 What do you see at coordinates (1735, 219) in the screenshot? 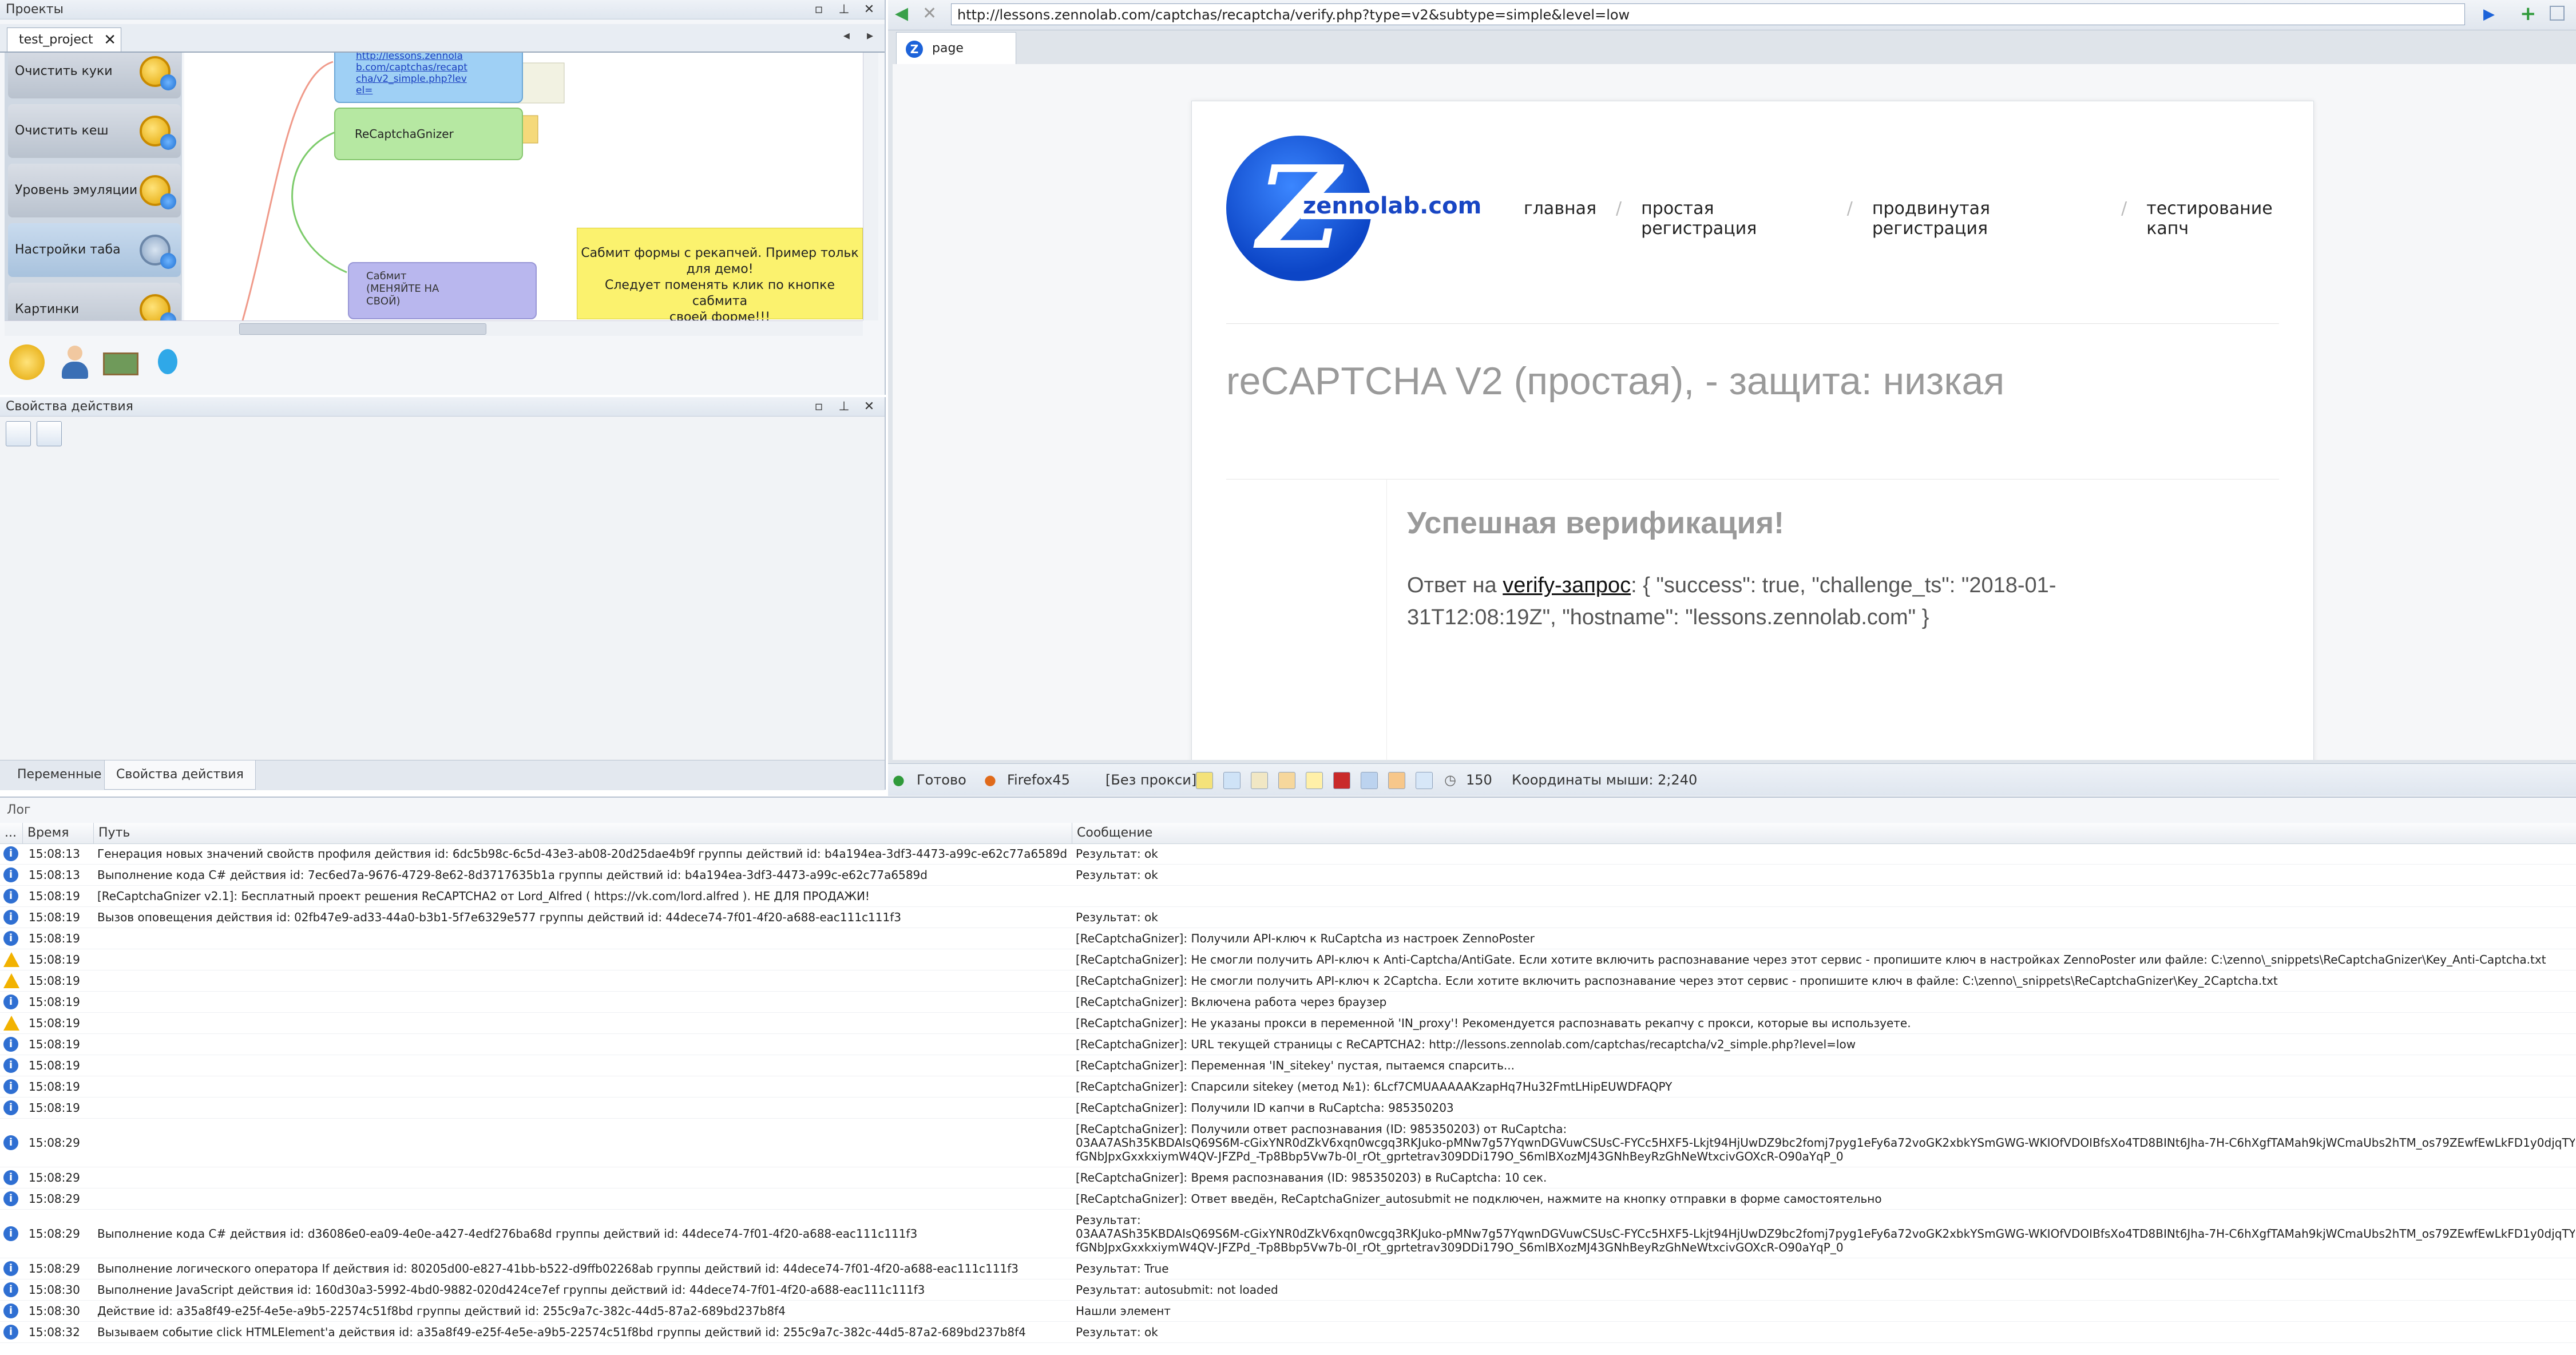
I see `nav-simple-registration: простая регистрация` at bounding box center [1735, 219].